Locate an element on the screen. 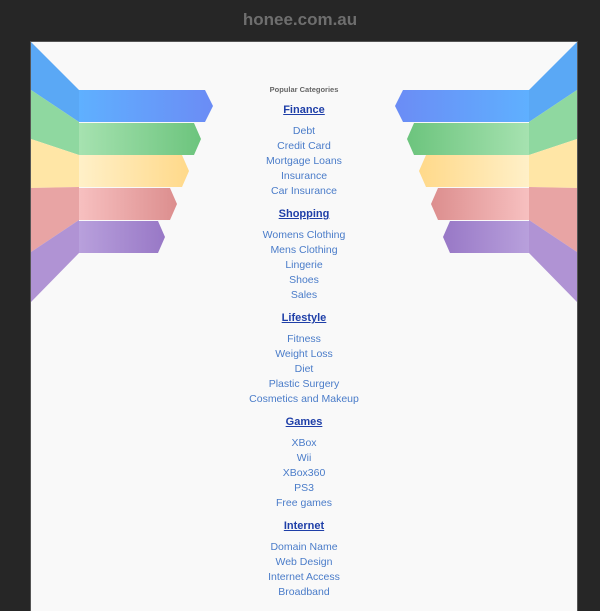  category-link: Car Insurance is located at coordinates (304, 191).